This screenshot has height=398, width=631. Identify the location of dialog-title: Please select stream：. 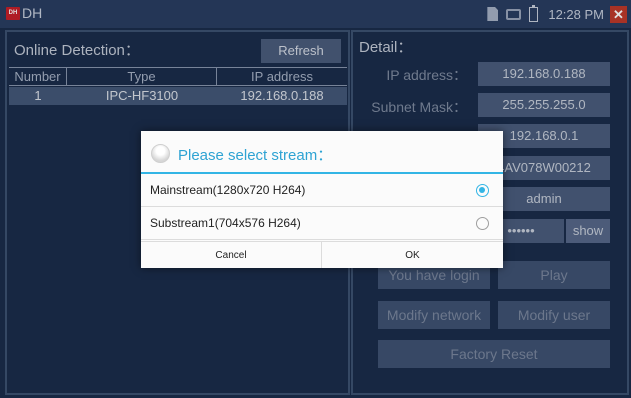
(255, 155).